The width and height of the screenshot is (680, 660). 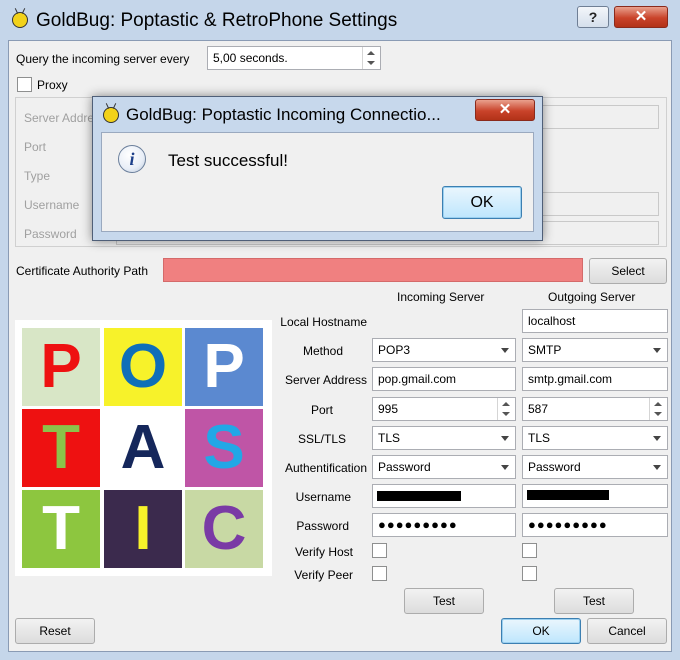 I want to click on incoming-verify-host-checkbox, so click(x=379, y=550).